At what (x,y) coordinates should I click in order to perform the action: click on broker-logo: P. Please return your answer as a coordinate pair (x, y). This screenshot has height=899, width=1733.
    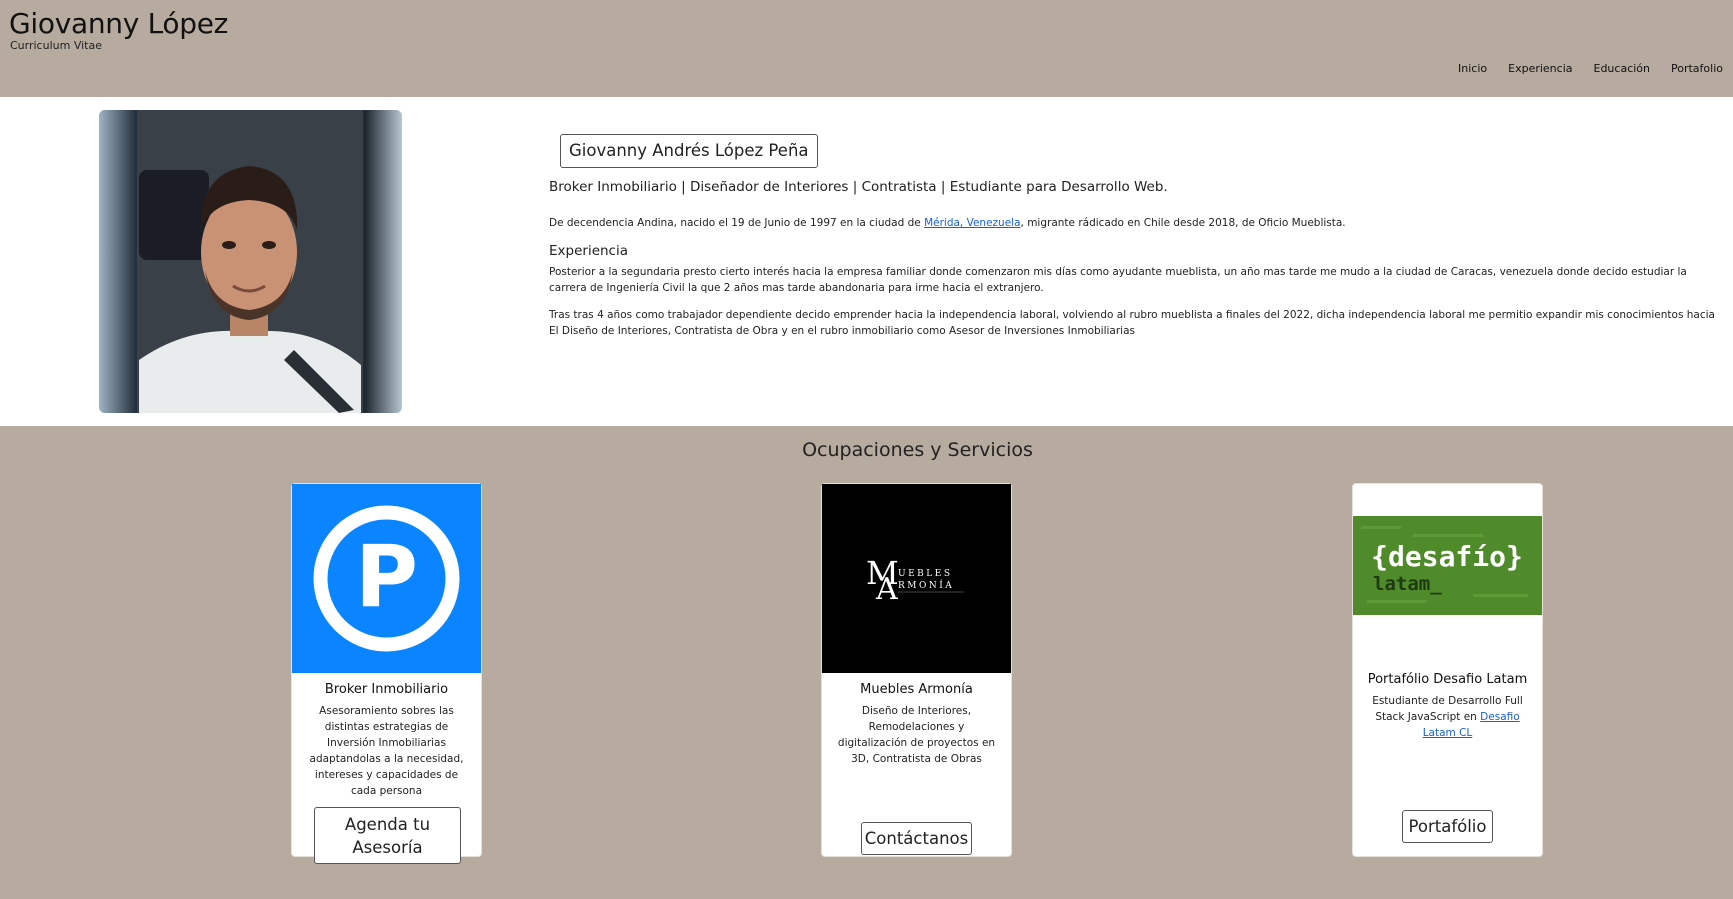
    Looking at the image, I should click on (386, 578).